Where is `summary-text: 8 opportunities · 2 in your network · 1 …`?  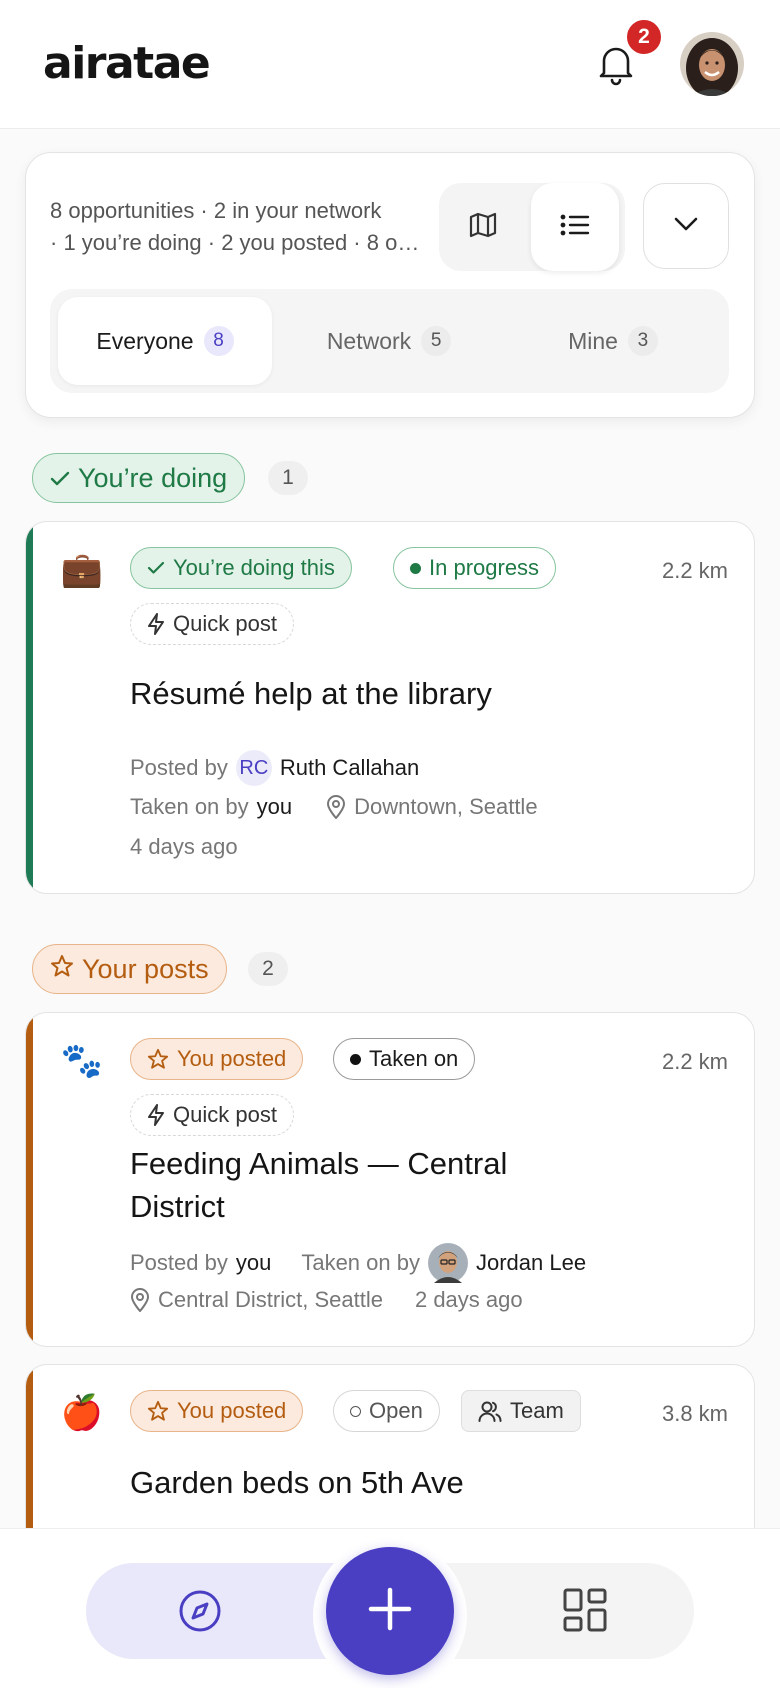
summary-text: 8 opportunities · 2 in your network · 1 … is located at coordinates (236, 227).